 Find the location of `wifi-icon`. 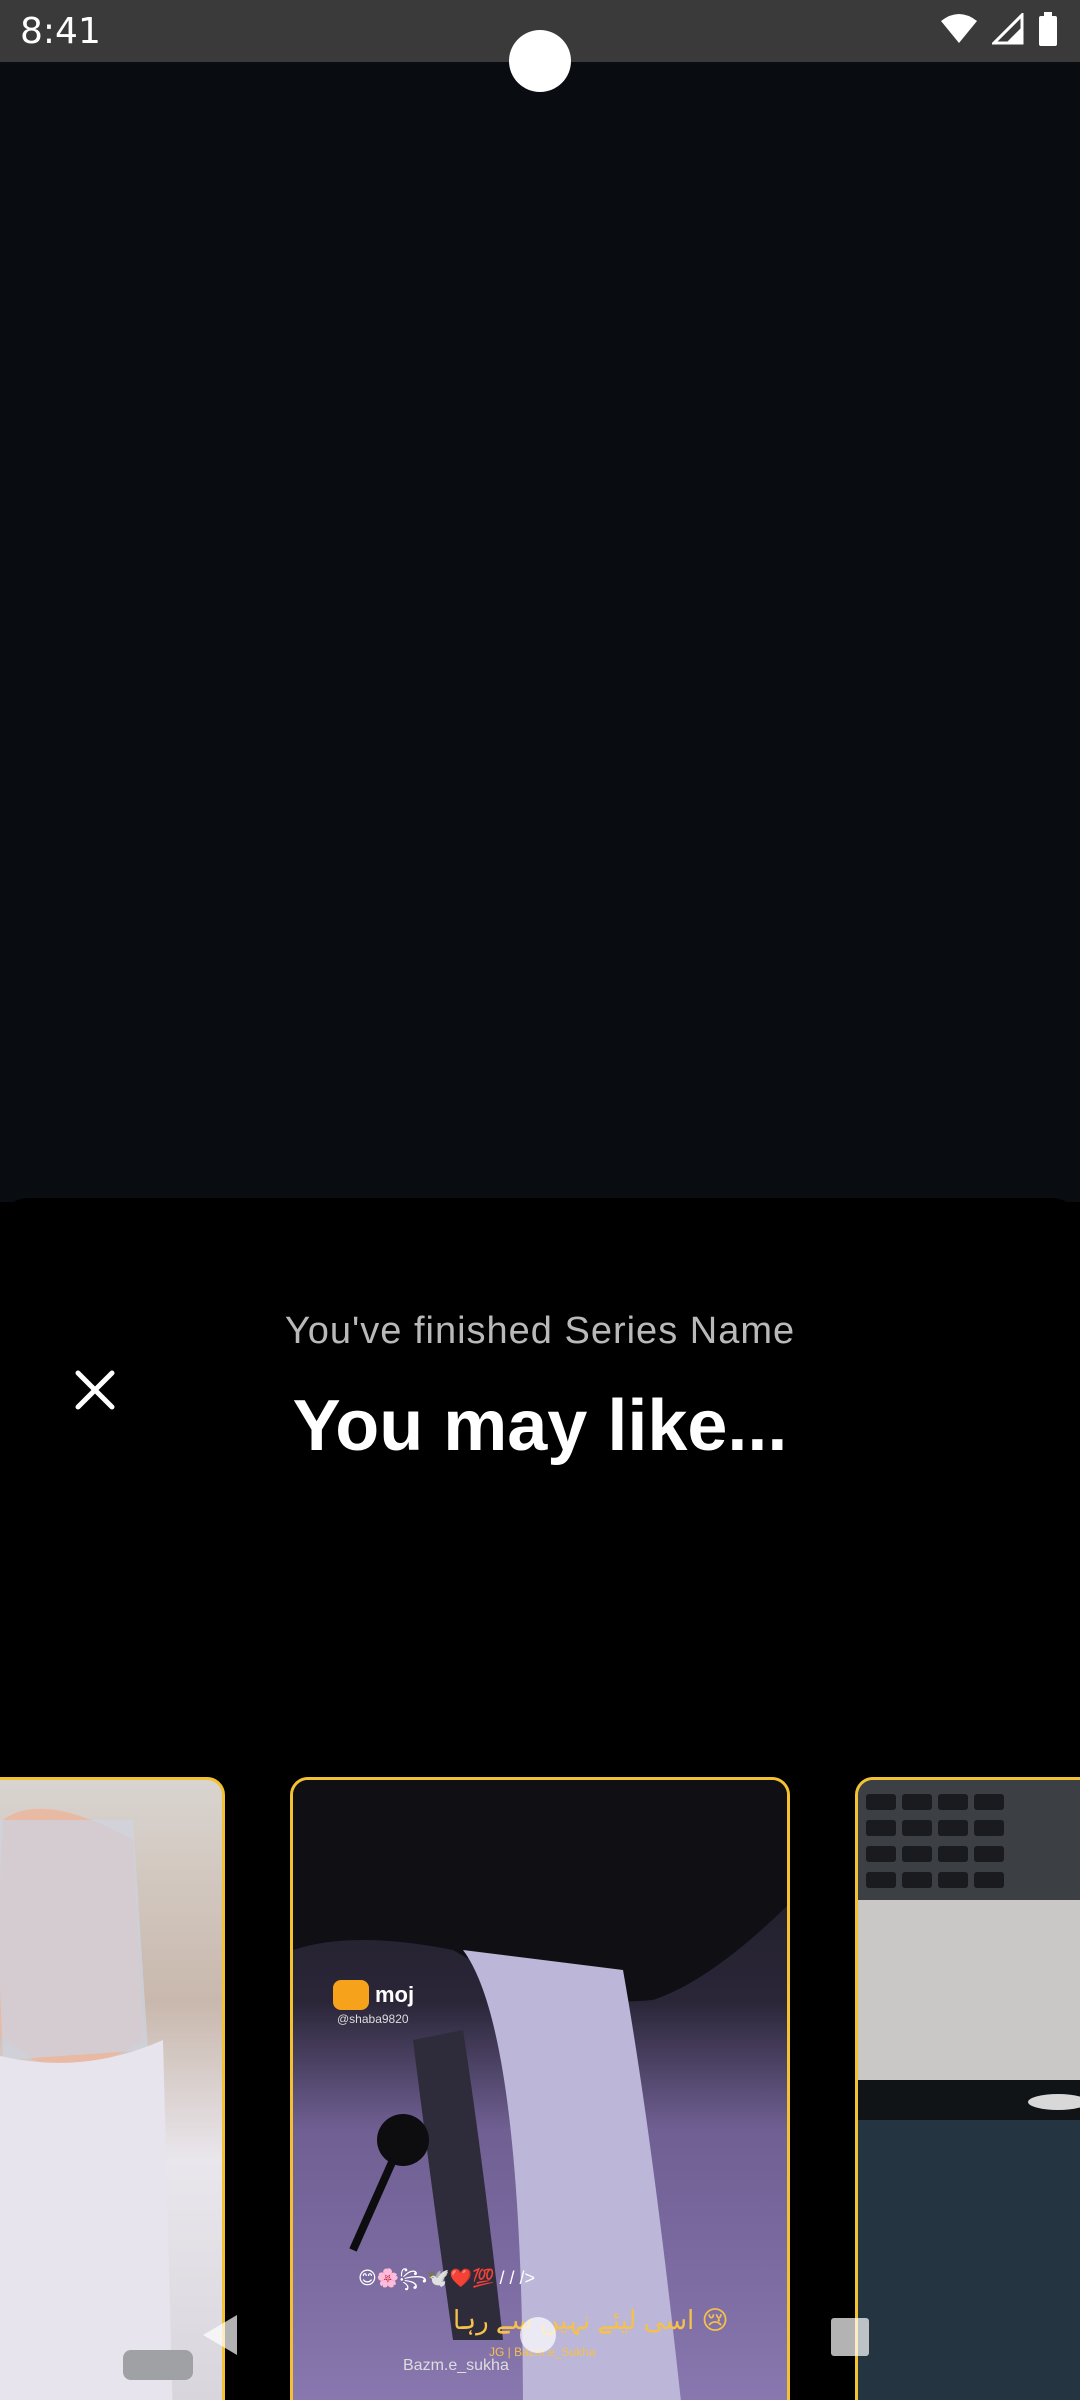

wifi-icon is located at coordinates (959, 28).